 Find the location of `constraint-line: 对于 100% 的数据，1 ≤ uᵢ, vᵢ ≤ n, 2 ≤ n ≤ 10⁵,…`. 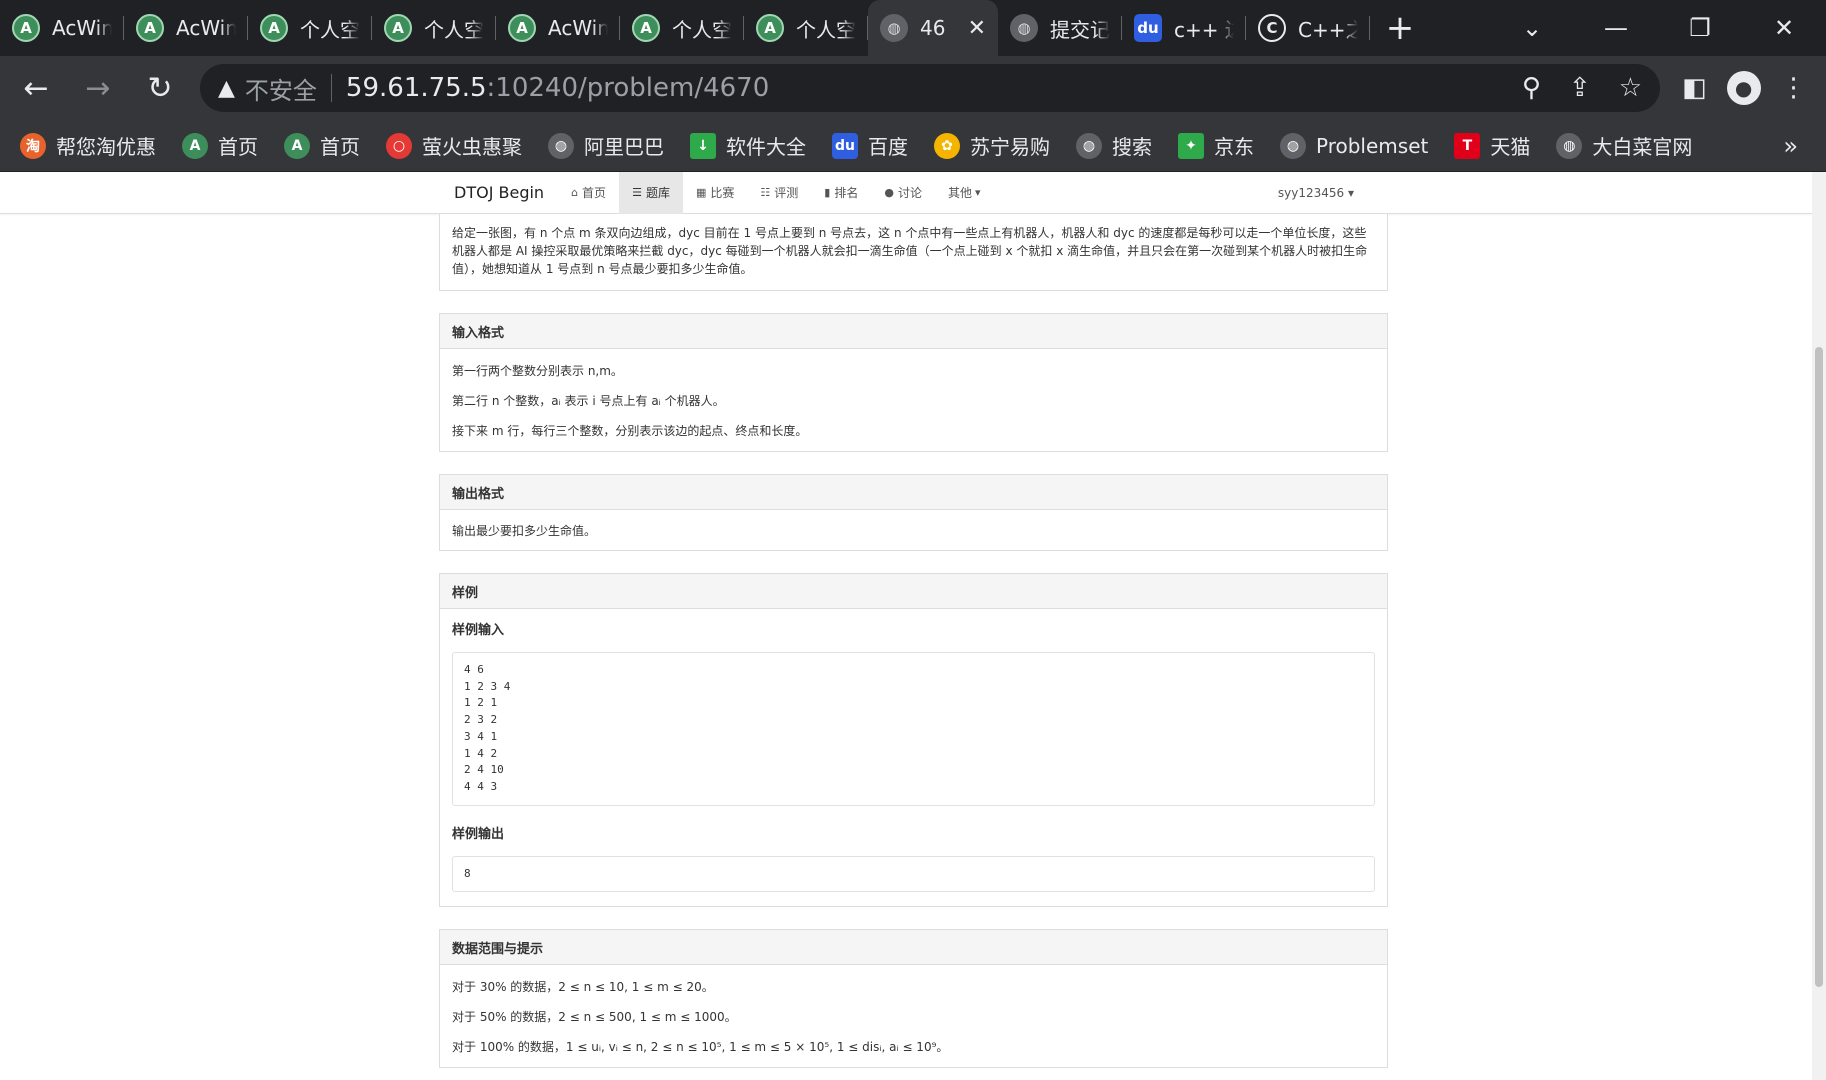

constraint-line: 对于 100% 的数据，1 ≤ uᵢ, vᵢ ≤ n, 2 ≤ n ≤ 10⁵,… is located at coordinates (700, 1047).